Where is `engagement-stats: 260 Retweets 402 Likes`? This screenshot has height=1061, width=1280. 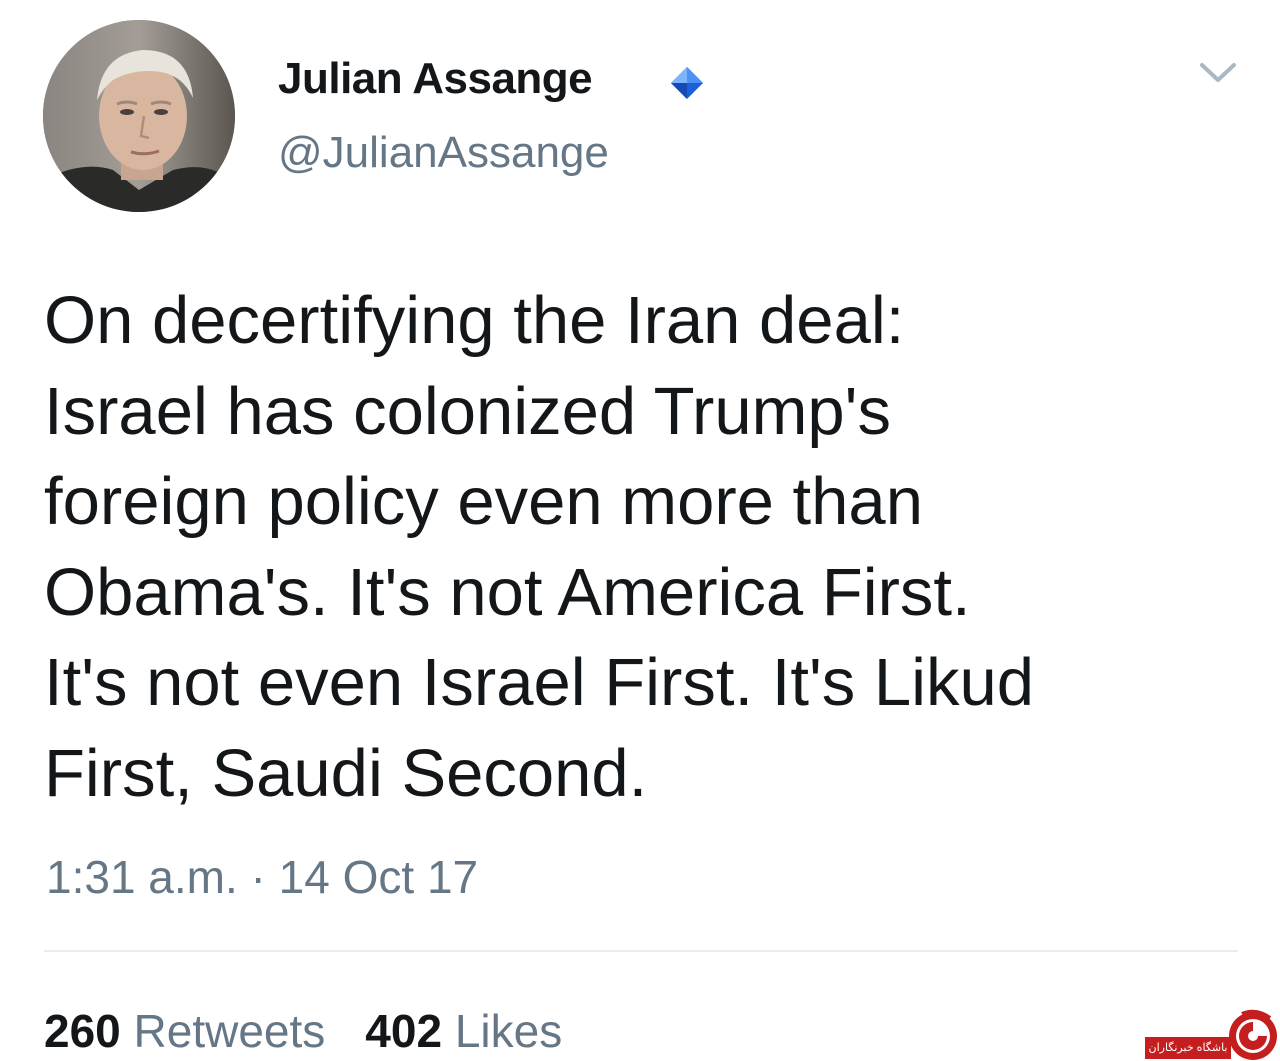
engagement-stats: 260 Retweets 402 Likes is located at coordinates (323, 1031).